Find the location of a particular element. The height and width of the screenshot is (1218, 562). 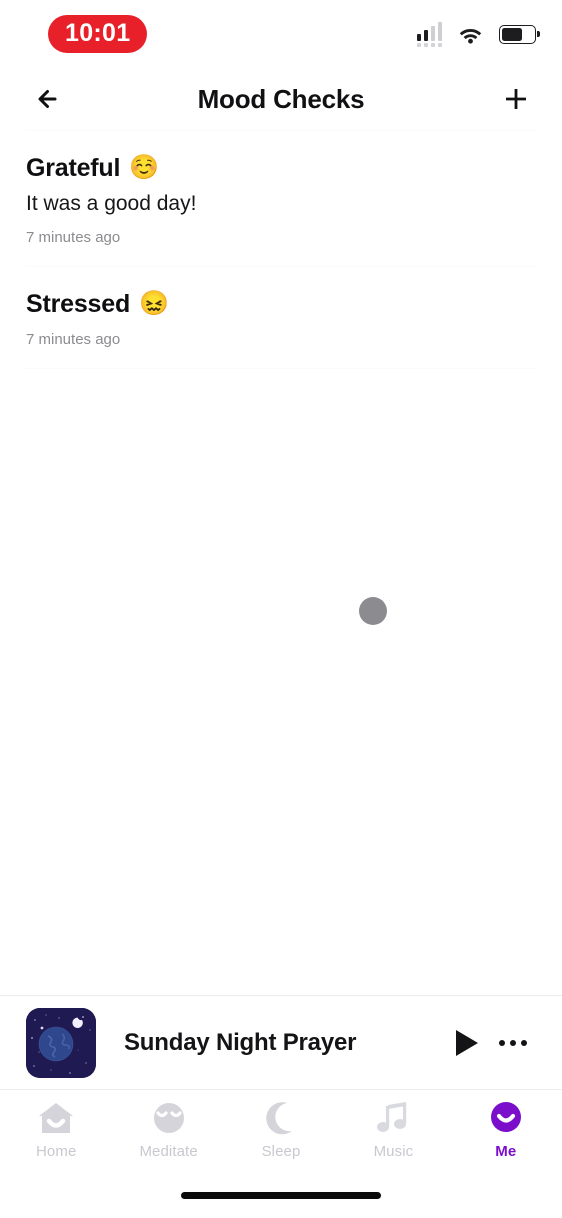

relieved-face-emoji: ☺️ is located at coordinates (144, 167).